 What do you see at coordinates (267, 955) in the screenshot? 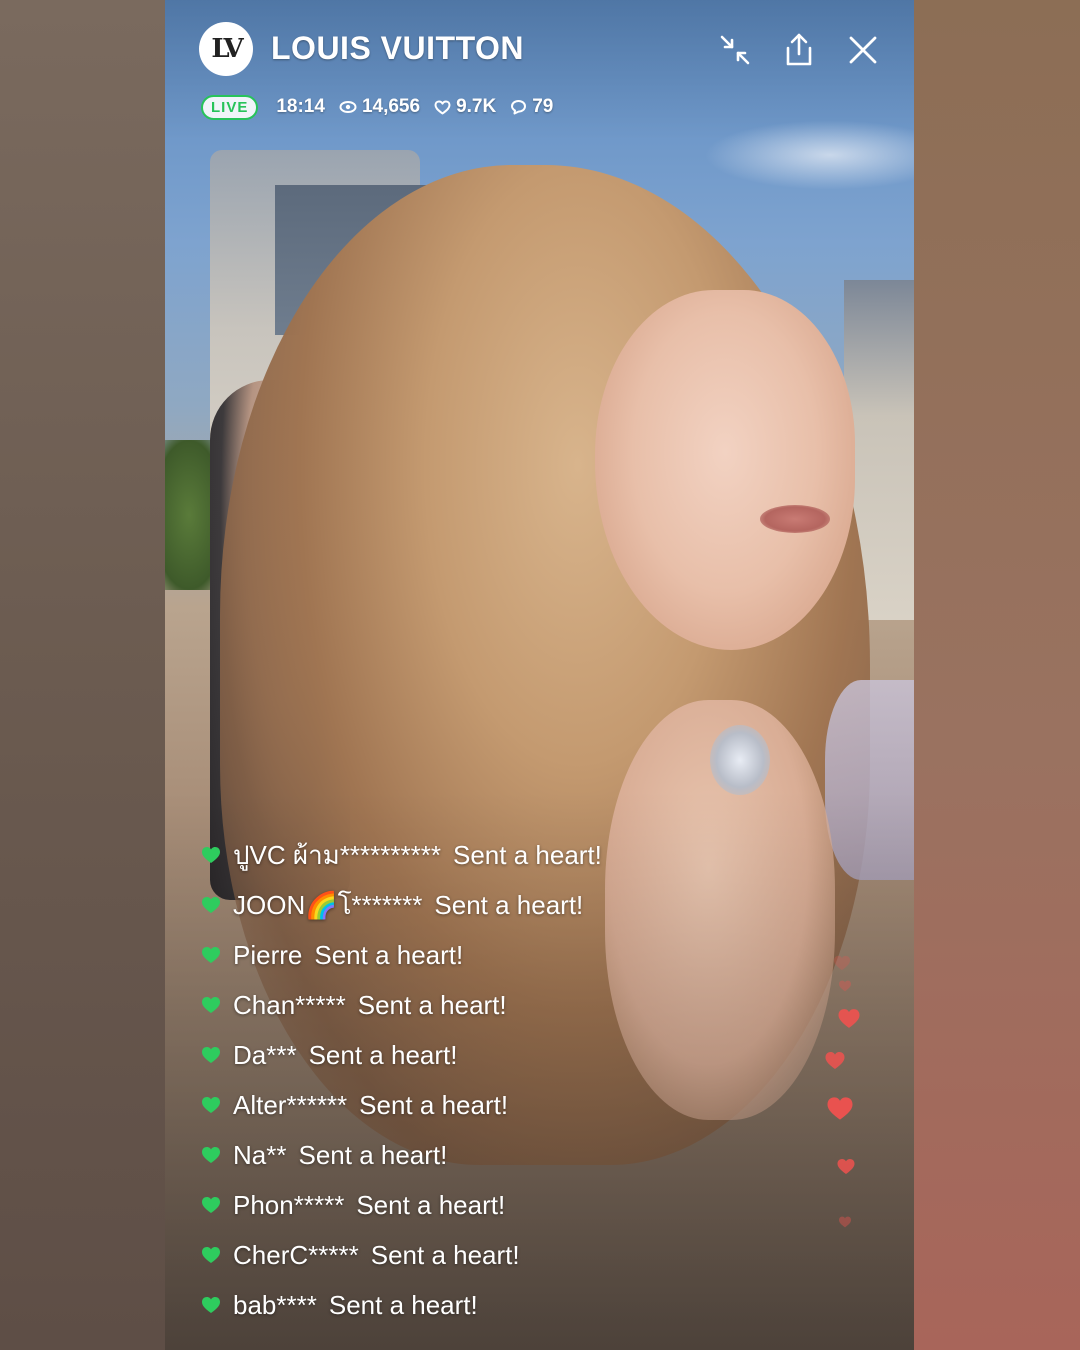
I see `chat-username: Pierre` at bounding box center [267, 955].